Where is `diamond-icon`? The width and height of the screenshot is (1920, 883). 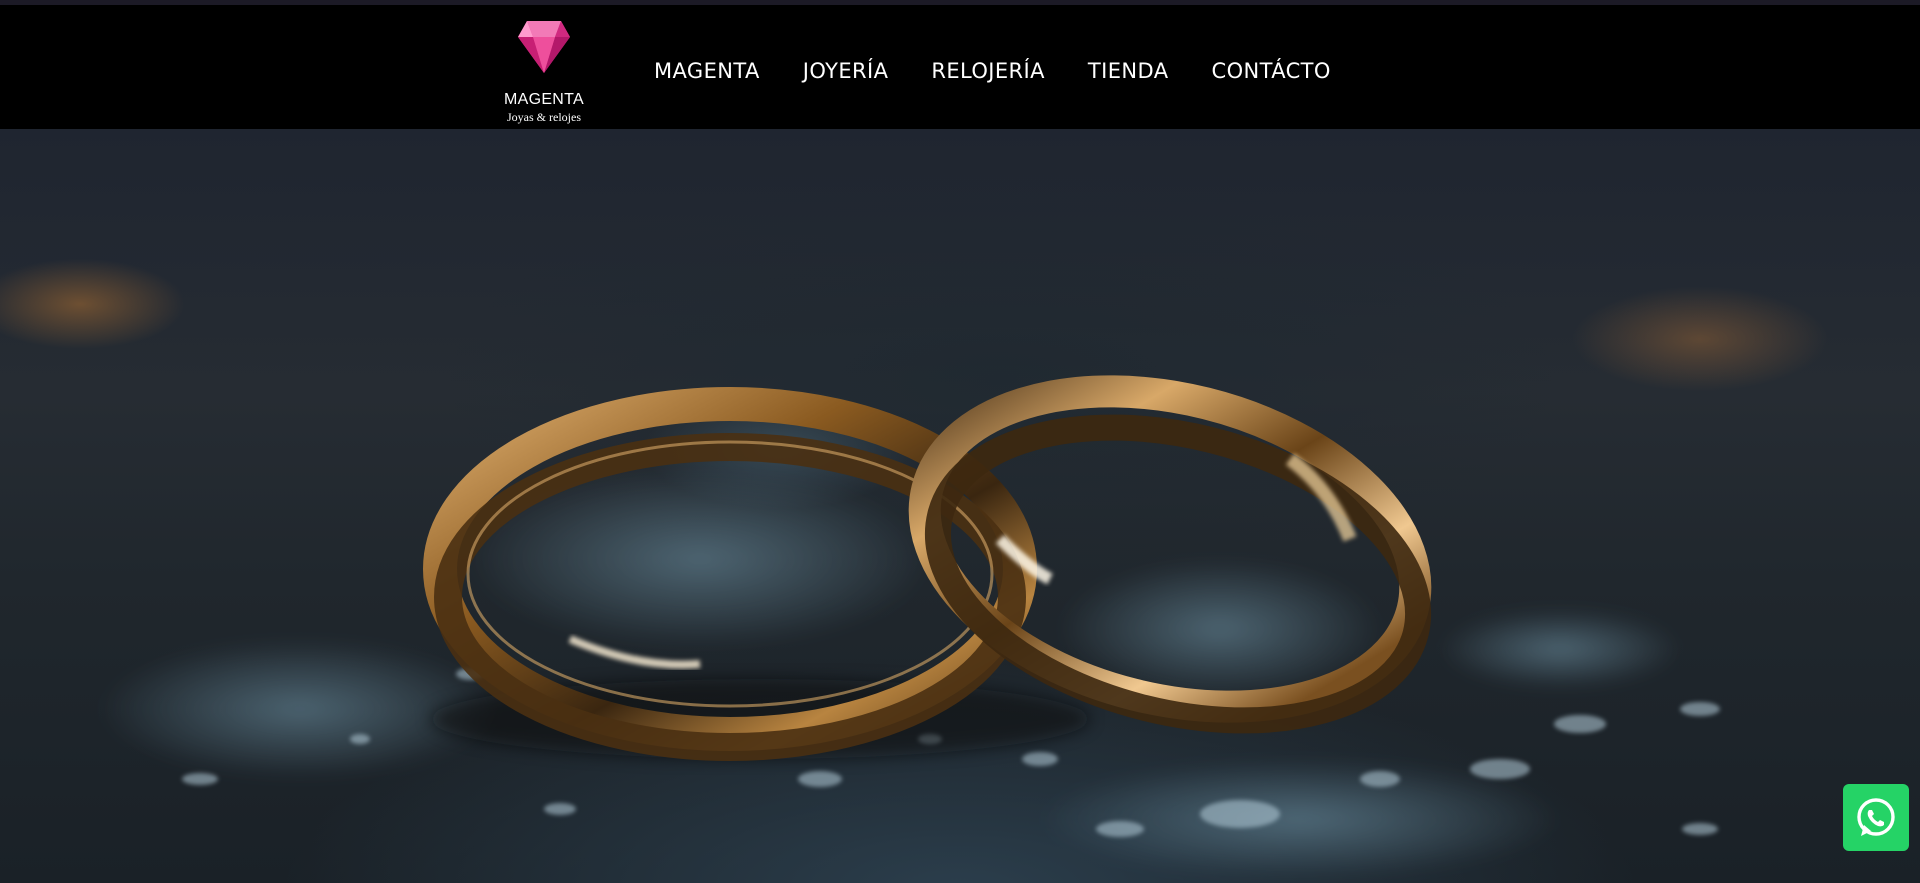
diamond-icon is located at coordinates (544, 47).